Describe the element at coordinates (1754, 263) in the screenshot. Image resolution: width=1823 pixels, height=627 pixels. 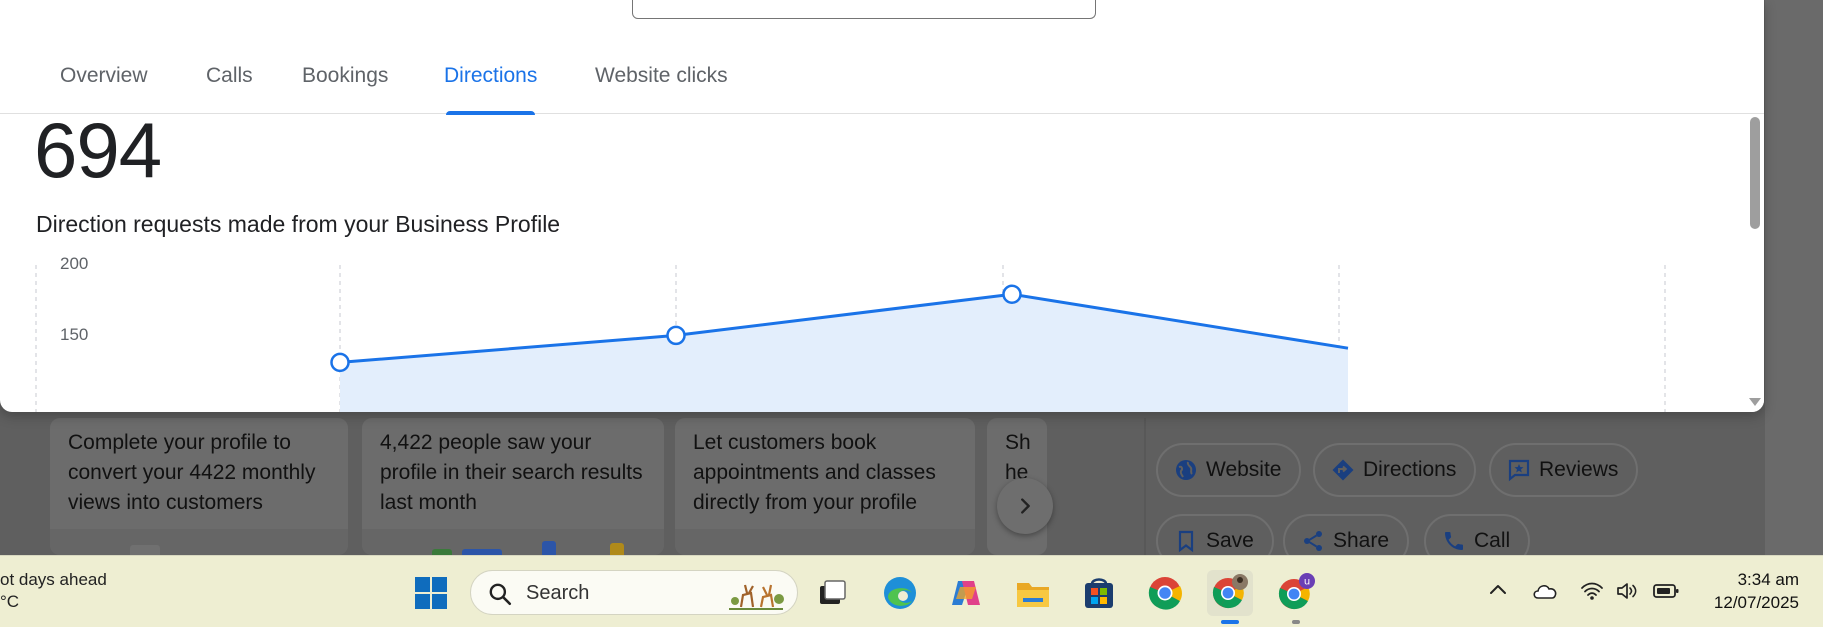
I see `dialog-scrollbar` at that location.